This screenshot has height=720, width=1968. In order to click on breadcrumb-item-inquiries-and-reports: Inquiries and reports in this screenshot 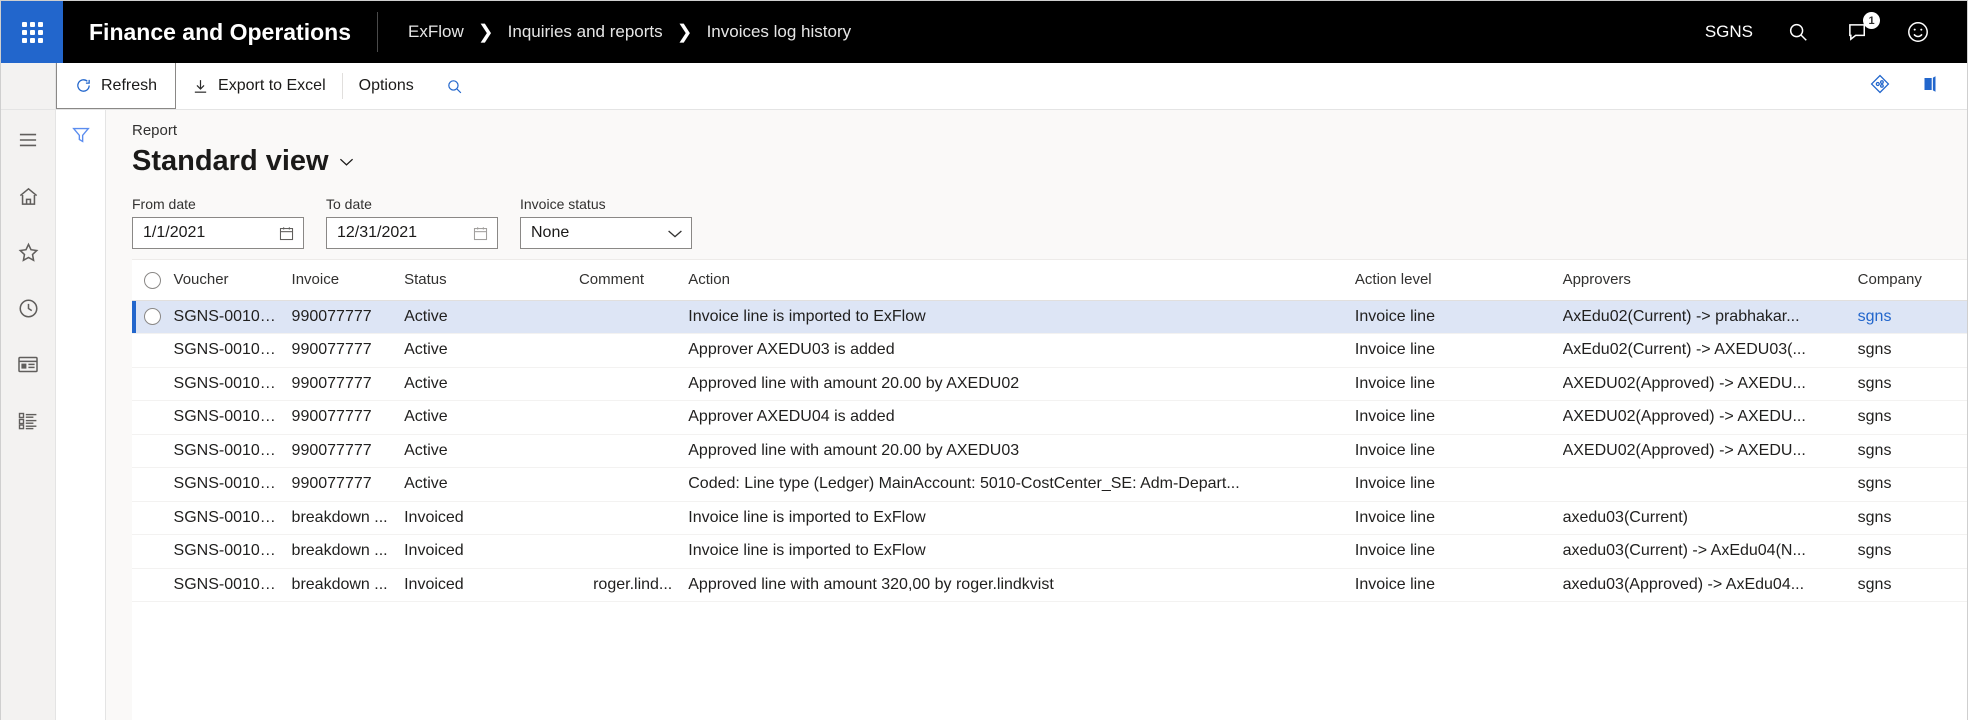, I will do `click(585, 32)`.